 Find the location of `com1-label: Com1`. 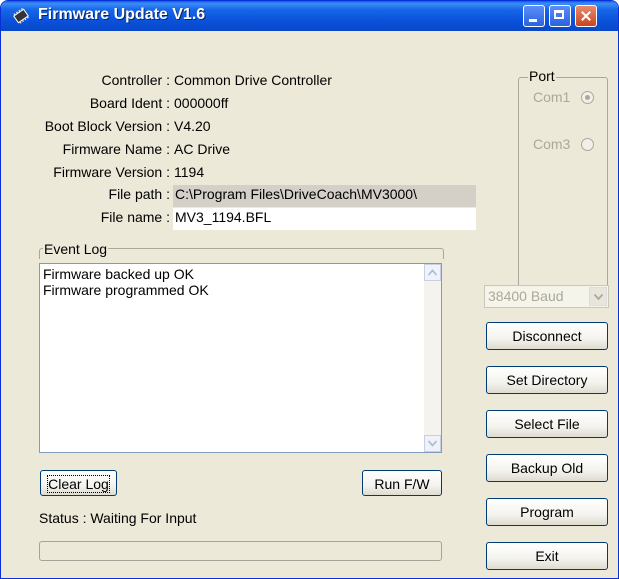

com1-label: Com1 is located at coordinates (552, 97).